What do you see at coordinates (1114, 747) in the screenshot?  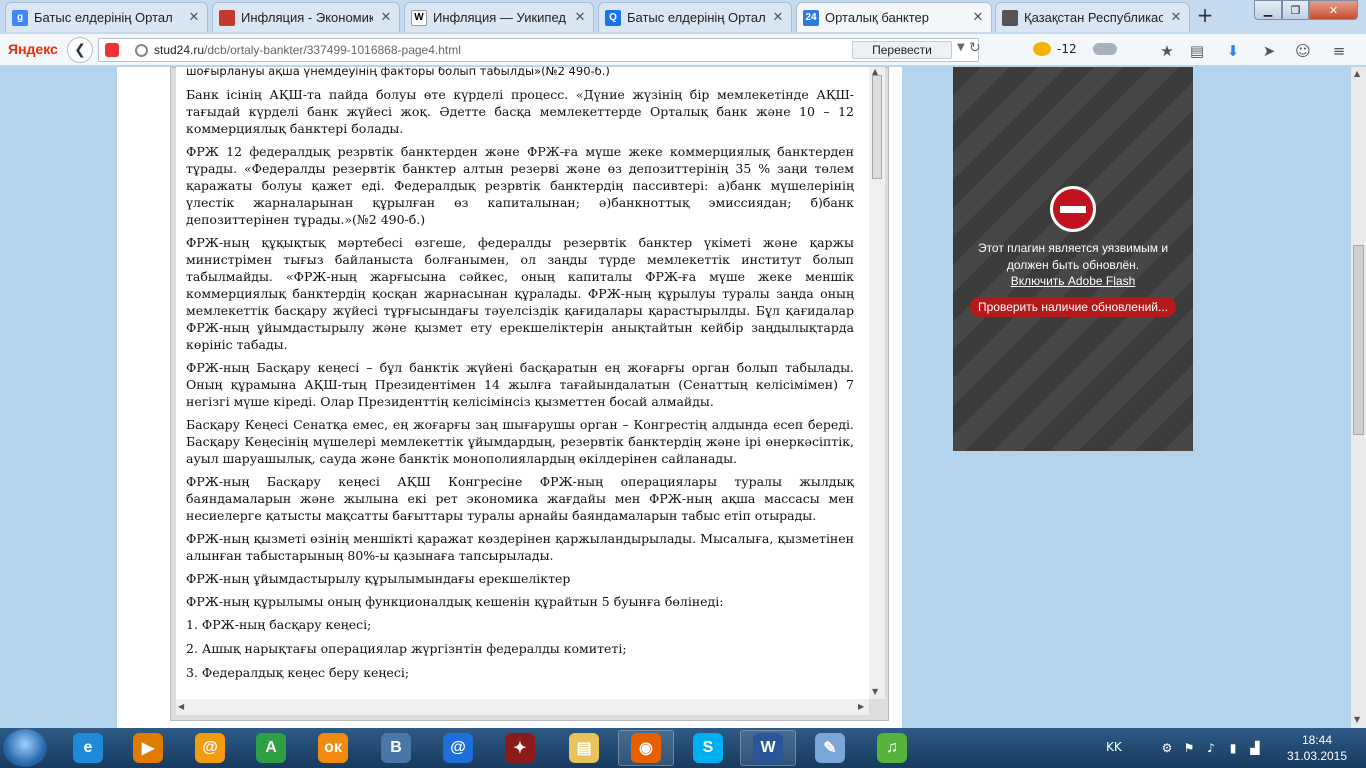 I see `language-indicator: KK` at bounding box center [1114, 747].